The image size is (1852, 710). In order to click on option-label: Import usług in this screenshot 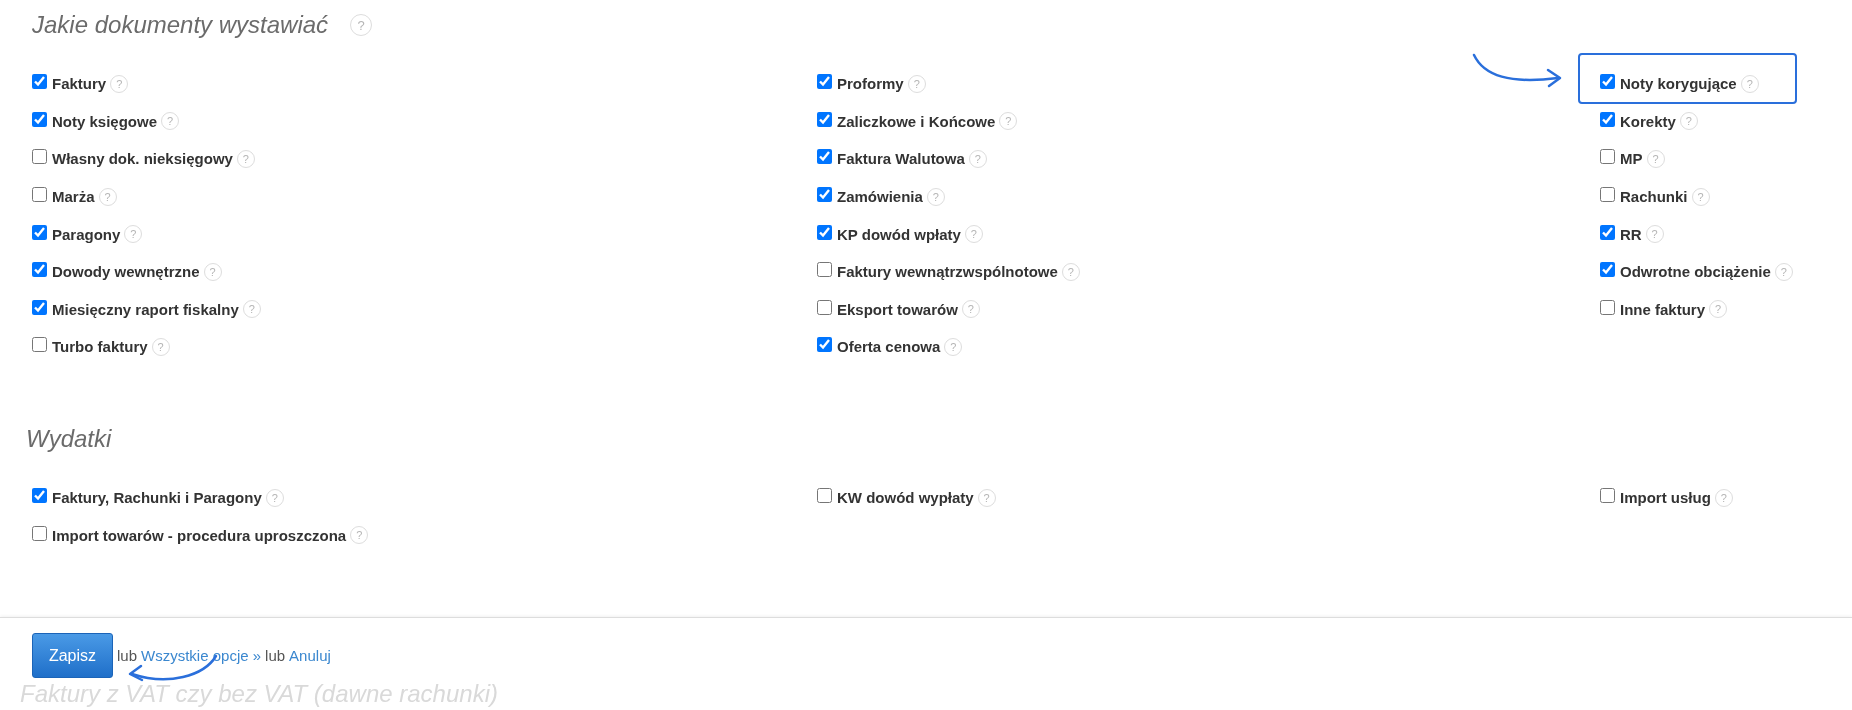, I will do `click(1665, 498)`.